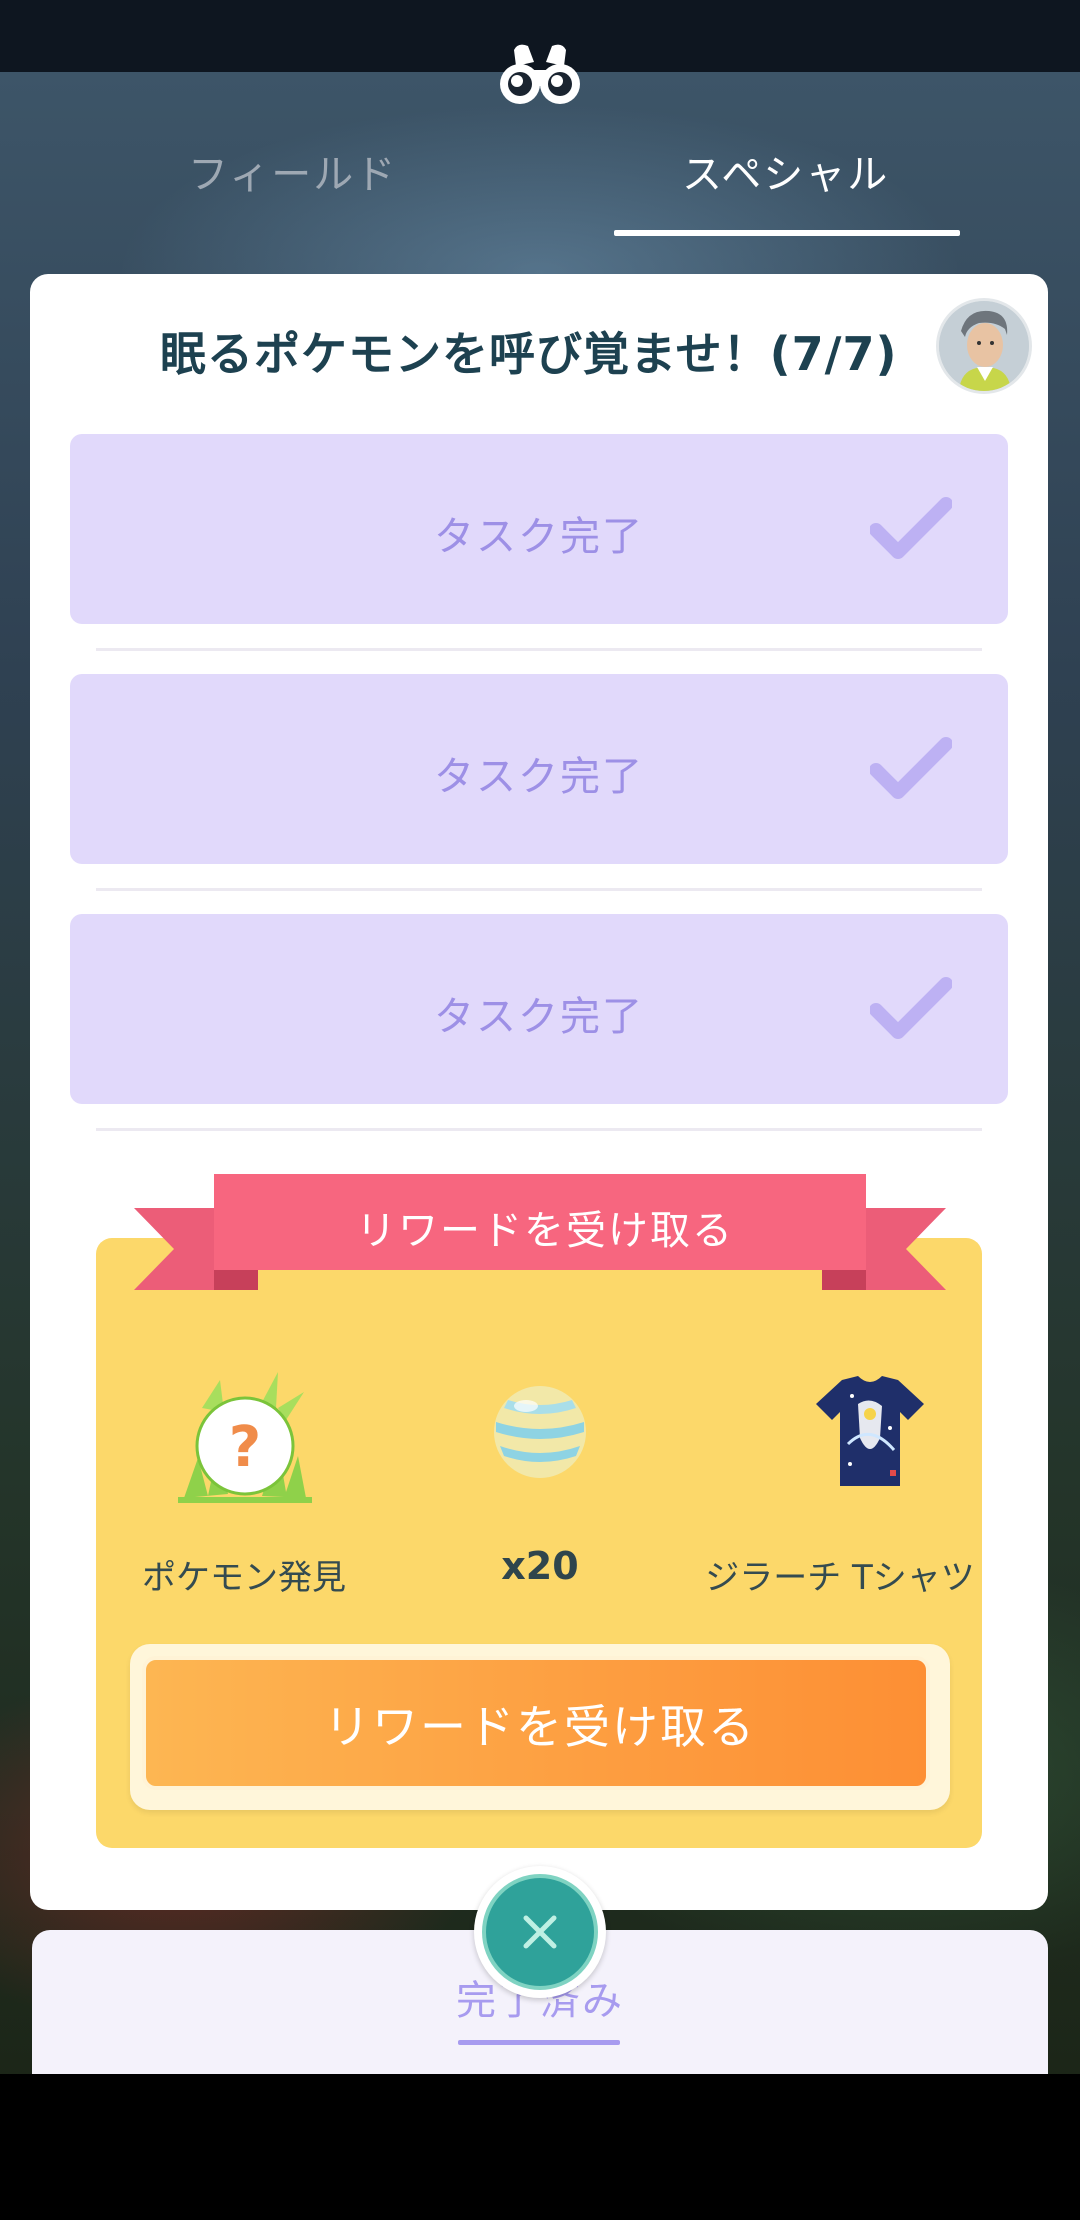 This screenshot has width=1080, height=2220. What do you see at coordinates (840, 1578) in the screenshot?
I see `reward-label: ジラーチ Tシャツ` at bounding box center [840, 1578].